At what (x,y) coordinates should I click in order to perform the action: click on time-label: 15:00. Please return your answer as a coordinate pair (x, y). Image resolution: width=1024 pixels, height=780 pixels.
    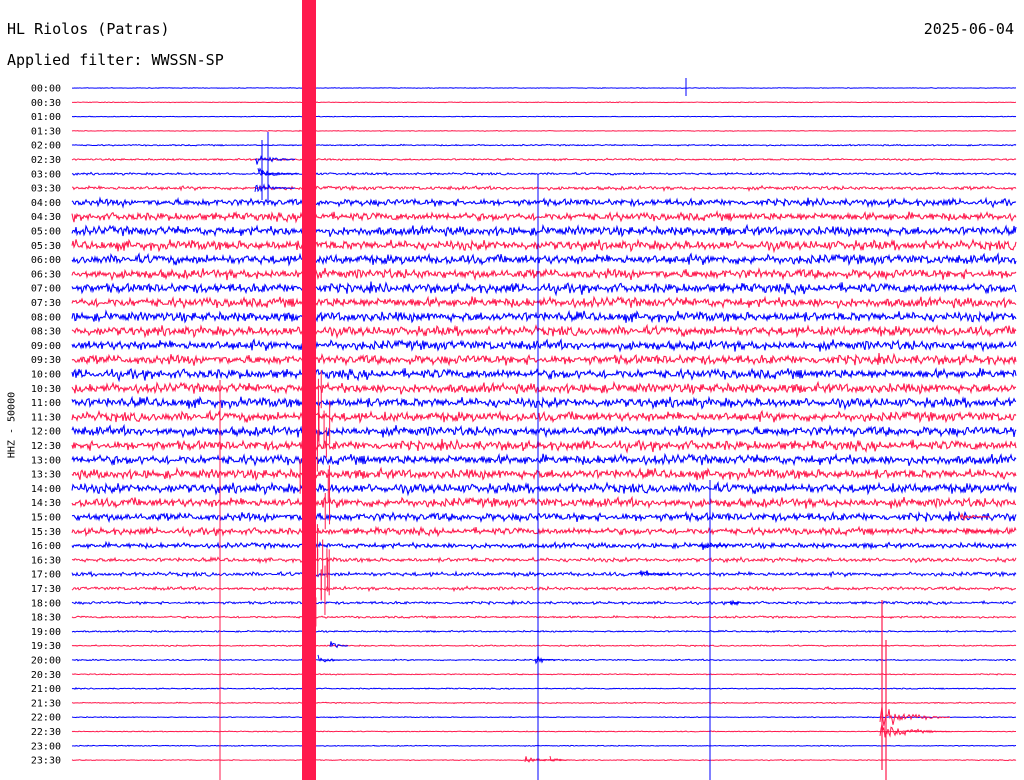
    Looking at the image, I should click on (46, 518).